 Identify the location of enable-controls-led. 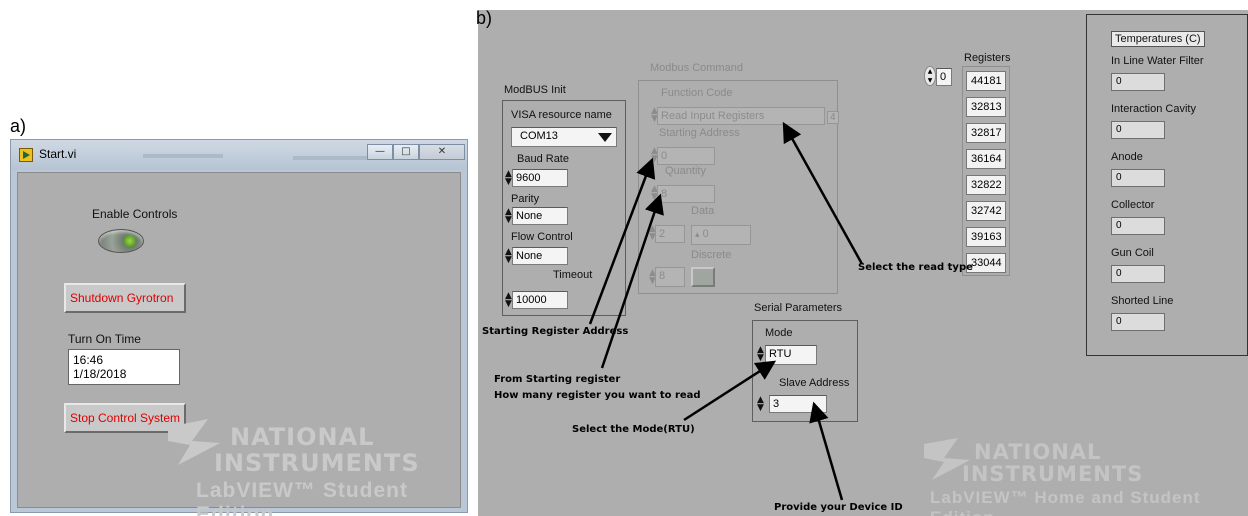
(121, 241).